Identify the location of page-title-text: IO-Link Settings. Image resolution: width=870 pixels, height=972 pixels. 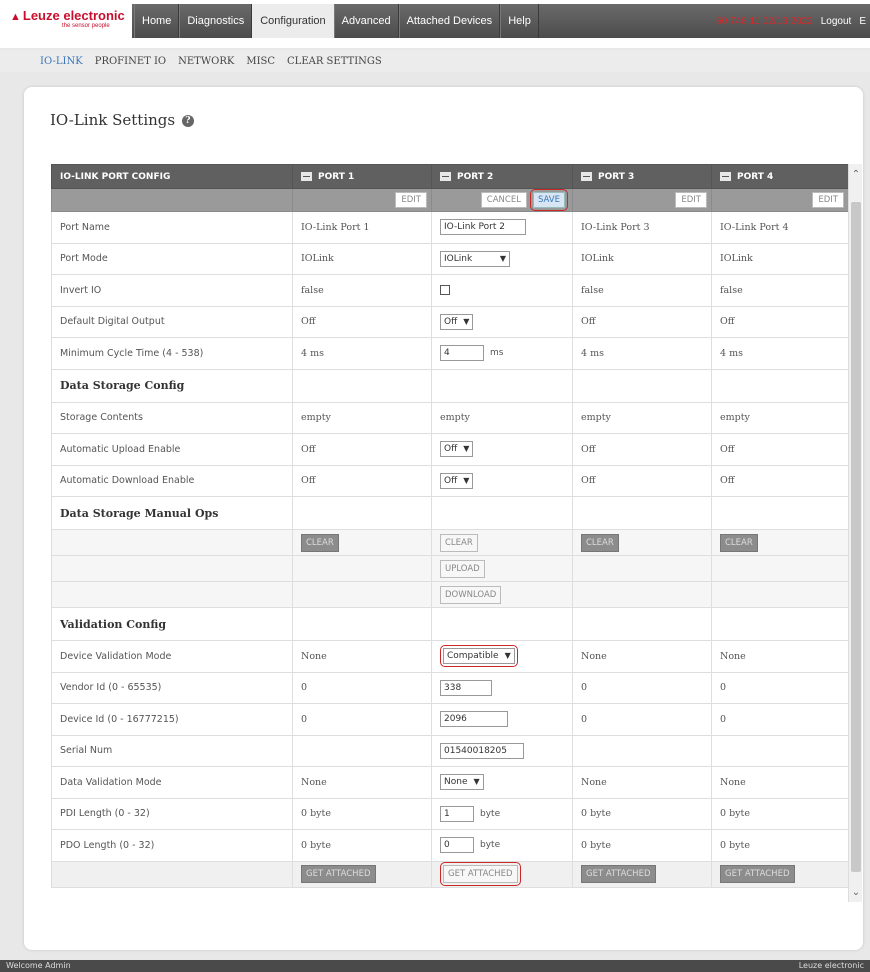
(113, 120).